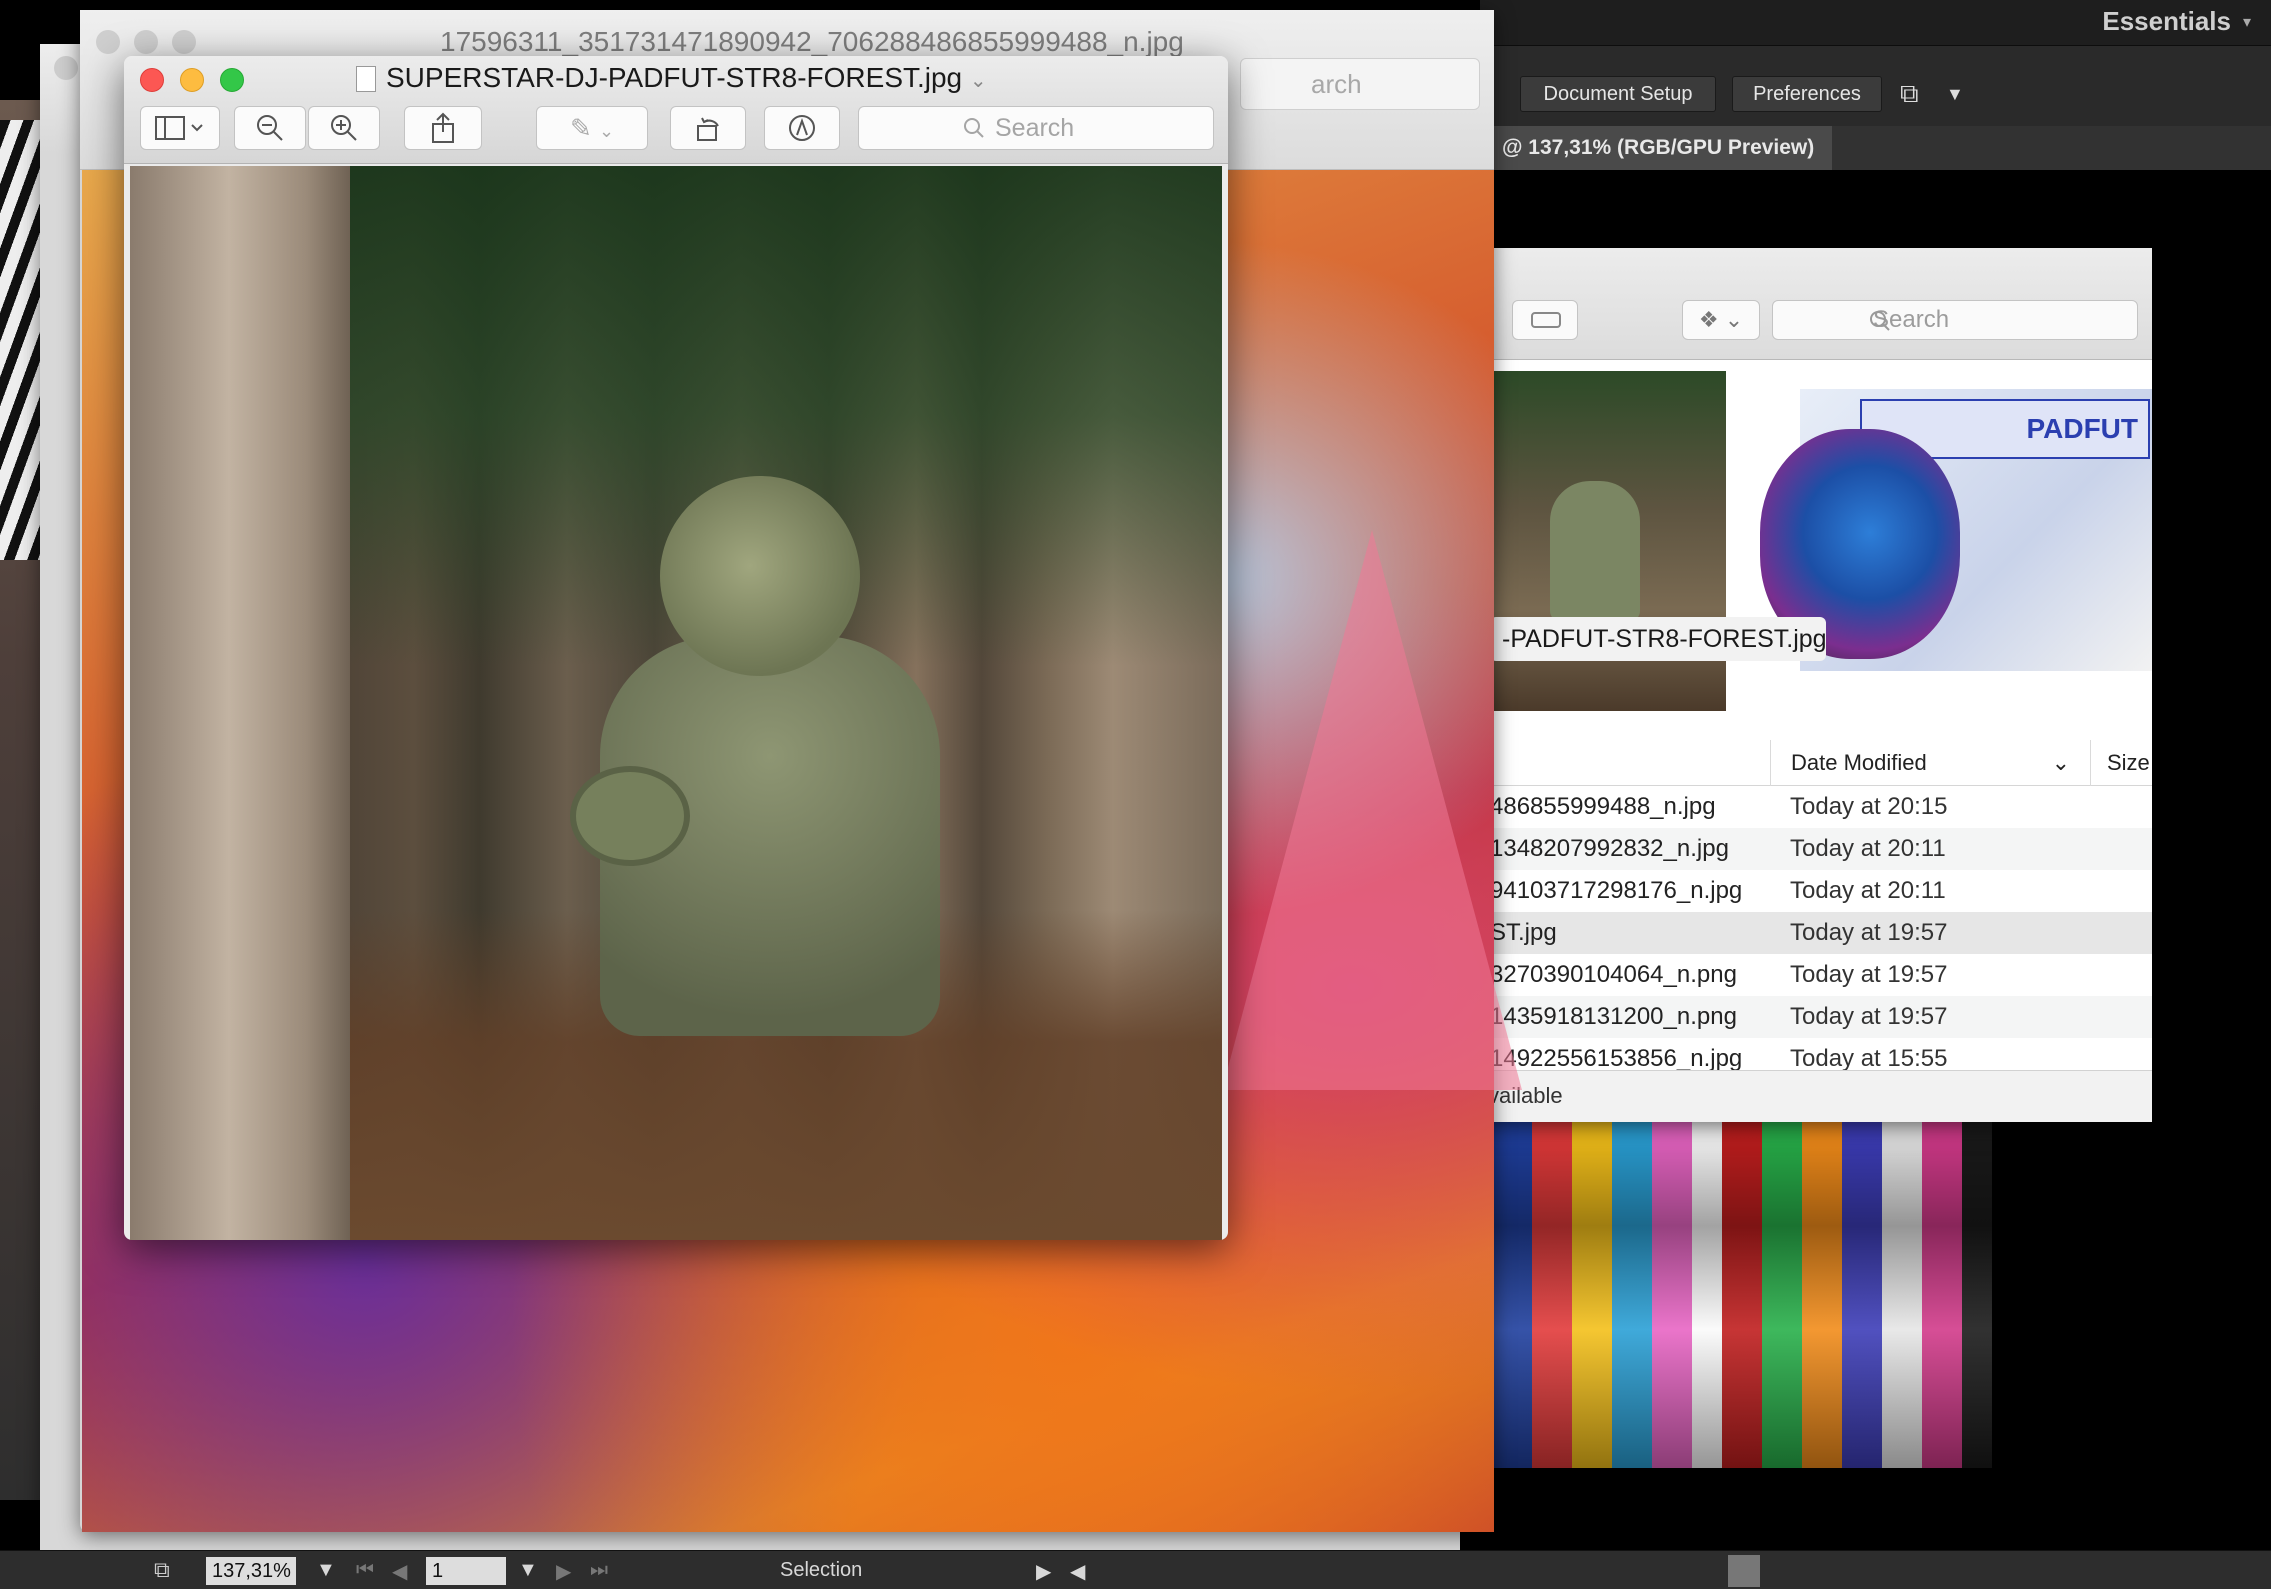 The height and width of the screenshot is (1589, 2271). What do you see at coordinates (1077, 1571) in the screenshot?
I see `scroll-left-icon: ◀` at bounding box center [1077, 1571].